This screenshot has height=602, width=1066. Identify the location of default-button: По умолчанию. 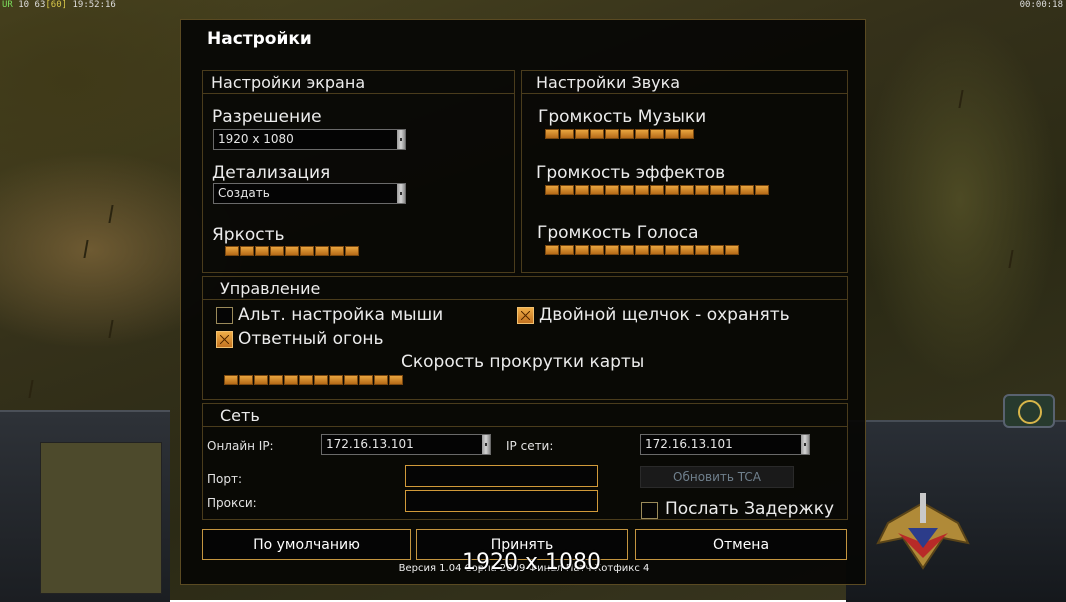
(306, 544).